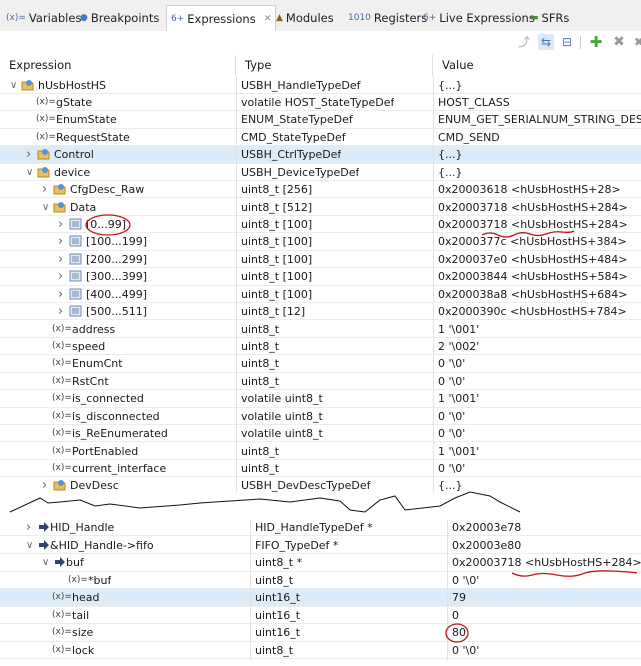 This screenshot has height=666, width=641. What do you see at coordinates (320, 504) in the screenshot?
I see `tear-gap` at bounding box center [320, 504].